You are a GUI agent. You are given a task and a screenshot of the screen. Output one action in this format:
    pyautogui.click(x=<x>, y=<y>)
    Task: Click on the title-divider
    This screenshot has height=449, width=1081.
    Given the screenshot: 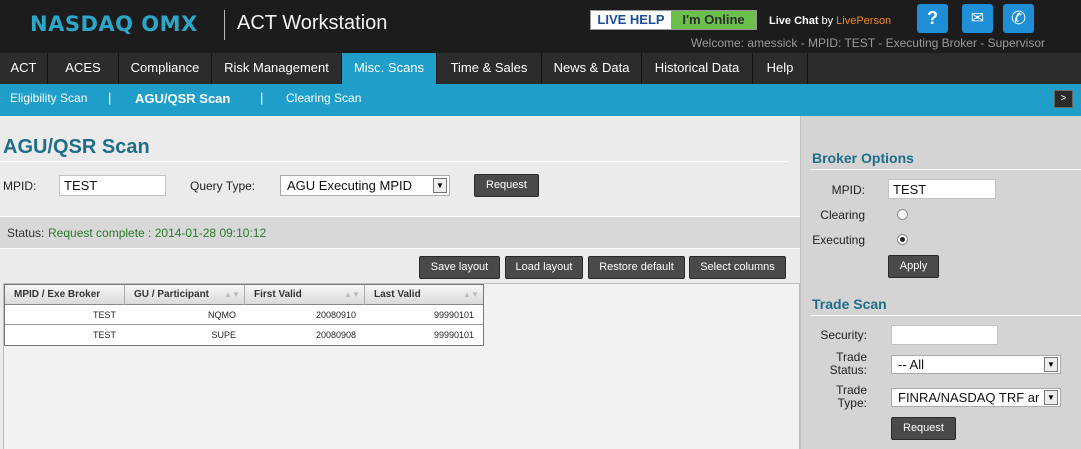 What is the action you would take?
    pyautogui.click(x=394, y=161)
    